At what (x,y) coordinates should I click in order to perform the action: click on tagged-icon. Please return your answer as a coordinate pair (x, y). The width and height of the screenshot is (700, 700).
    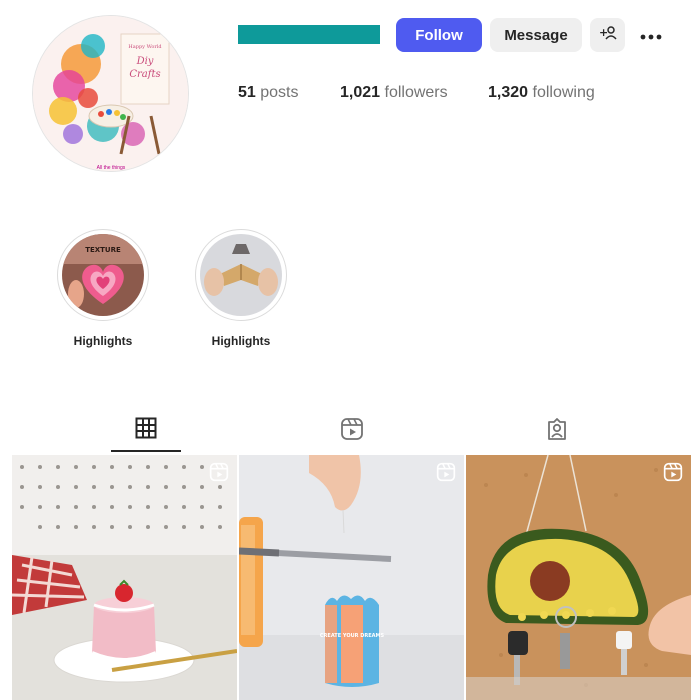
    Looking at the image, I should click on (557, 431).